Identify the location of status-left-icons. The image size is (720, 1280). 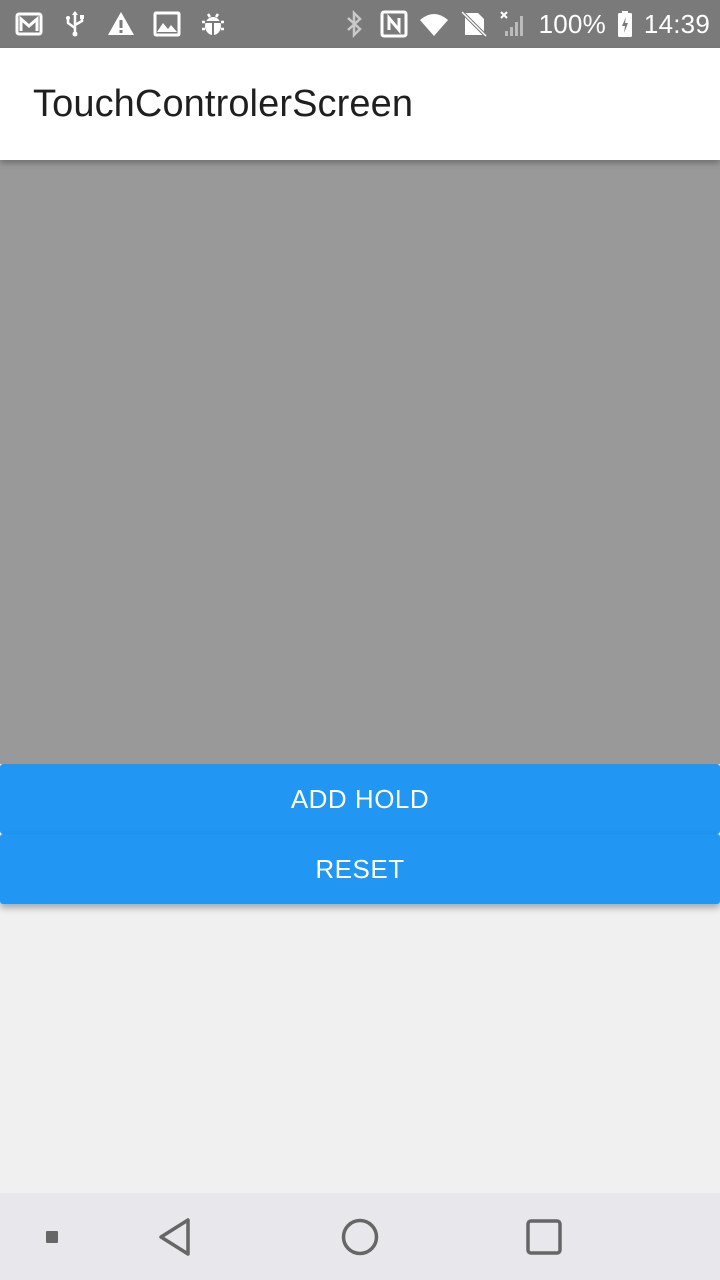
(121, 24).